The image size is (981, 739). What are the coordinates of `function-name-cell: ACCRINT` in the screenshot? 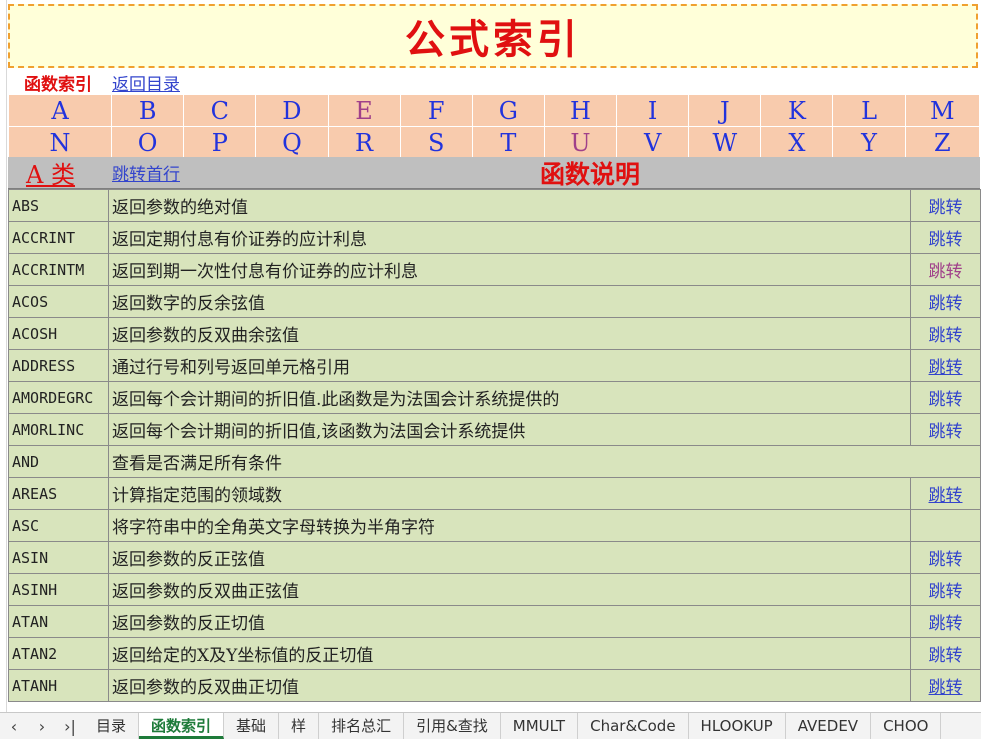 It's located at (58, 237).